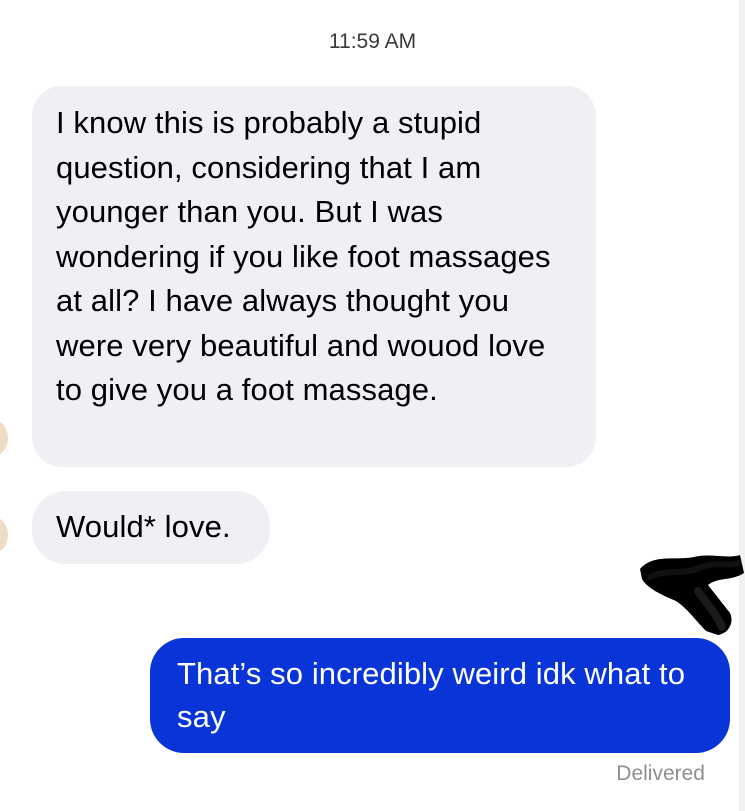 The width and height of the screenshot is (745, 811). What do you see at coordinates (151, 527) in the screenshot?
I see `incoming-message-bubble: Would* love.` at bounding box center [151, 527].